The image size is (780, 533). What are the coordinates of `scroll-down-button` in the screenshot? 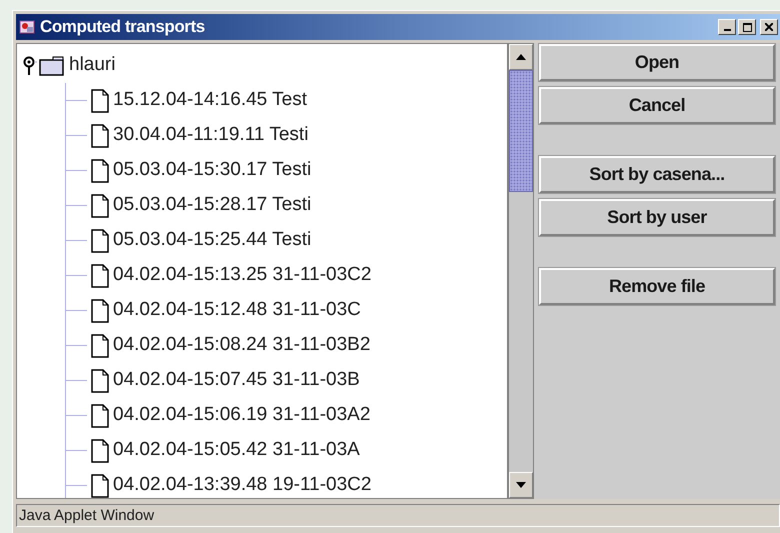 It's located at (521, 485).